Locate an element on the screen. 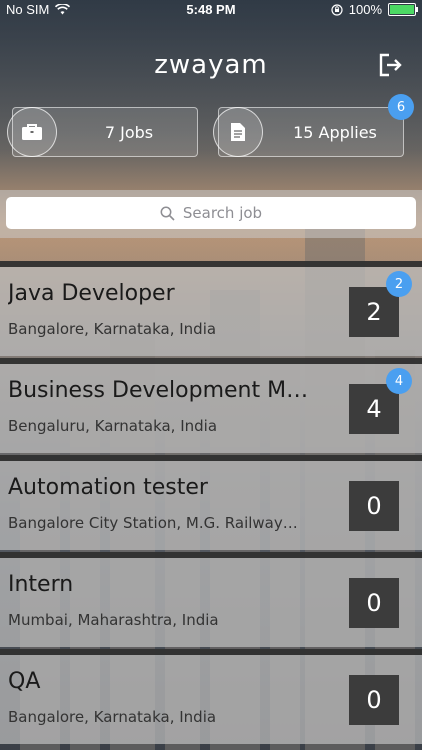 This screenshot has width=422, height=750. document-icon is located at coordinates (238, 132).